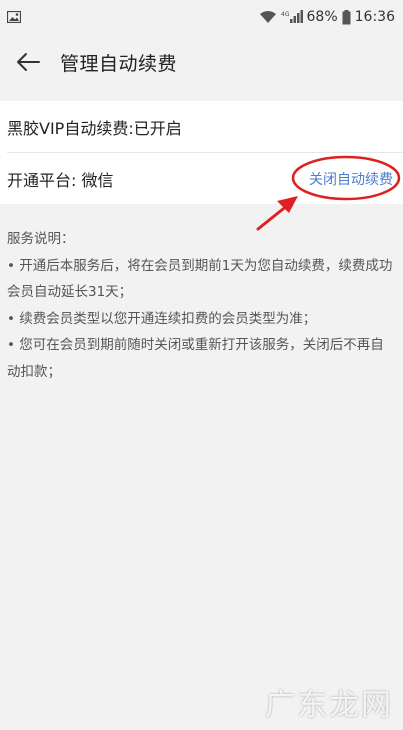 The width and height of the screenshot is (403, 730). I want to click on status-time: 16:36, so click(374, 17).